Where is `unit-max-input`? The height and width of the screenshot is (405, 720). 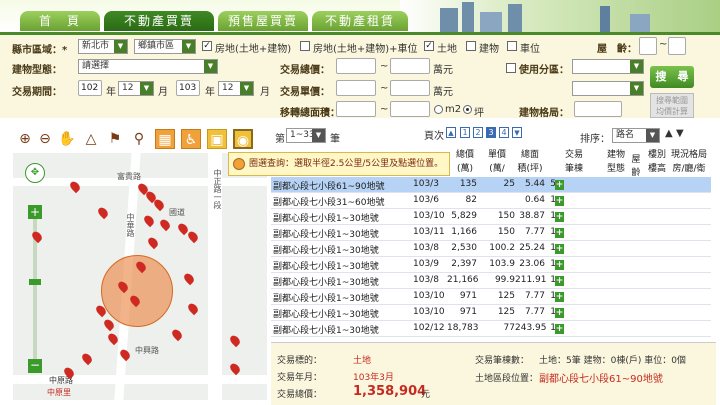 unit-max-input is located at coordinates (410, 88).